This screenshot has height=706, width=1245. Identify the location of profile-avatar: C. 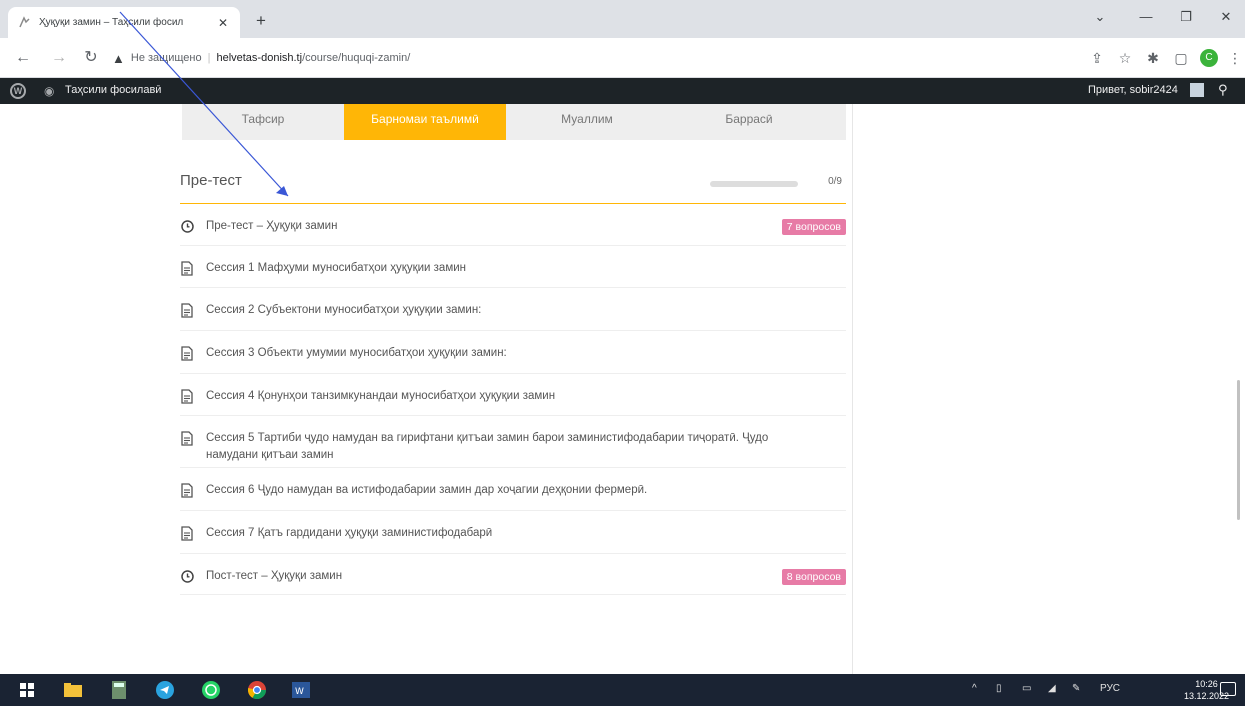
(1209, 58).